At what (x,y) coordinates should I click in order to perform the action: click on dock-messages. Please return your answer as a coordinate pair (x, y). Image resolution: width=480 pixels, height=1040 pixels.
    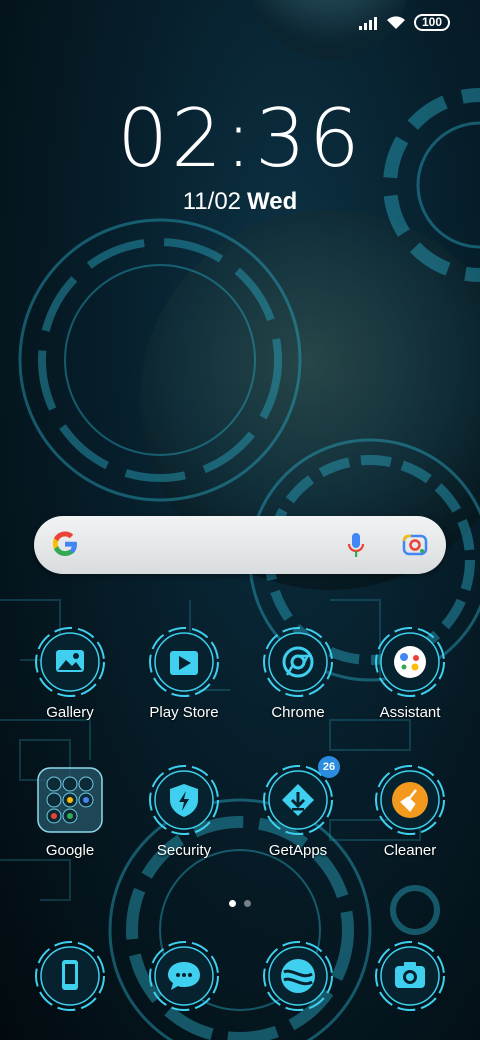
    Looking at the image, I should click on (184, 976).